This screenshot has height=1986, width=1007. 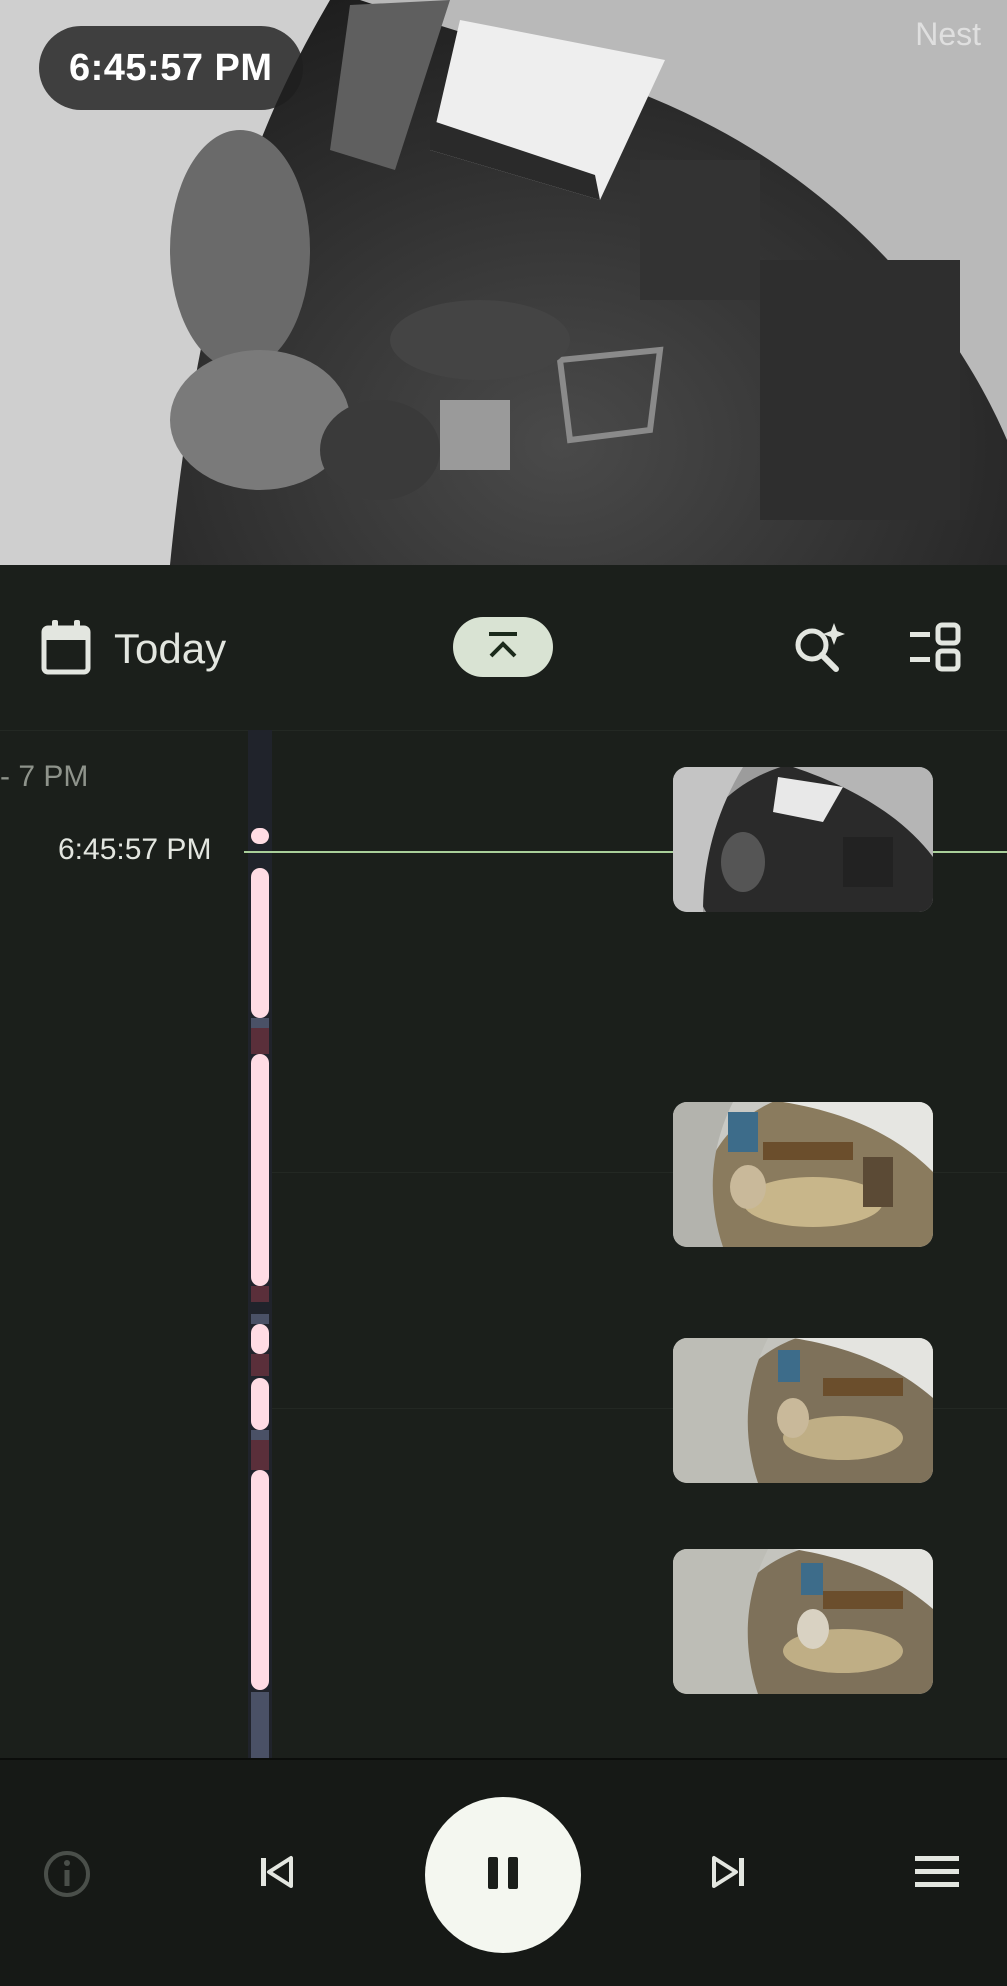 What do you see at coordinates (67, 1876) in the screenshot?
I see `info-icon` at bounding box center [67, 1876].